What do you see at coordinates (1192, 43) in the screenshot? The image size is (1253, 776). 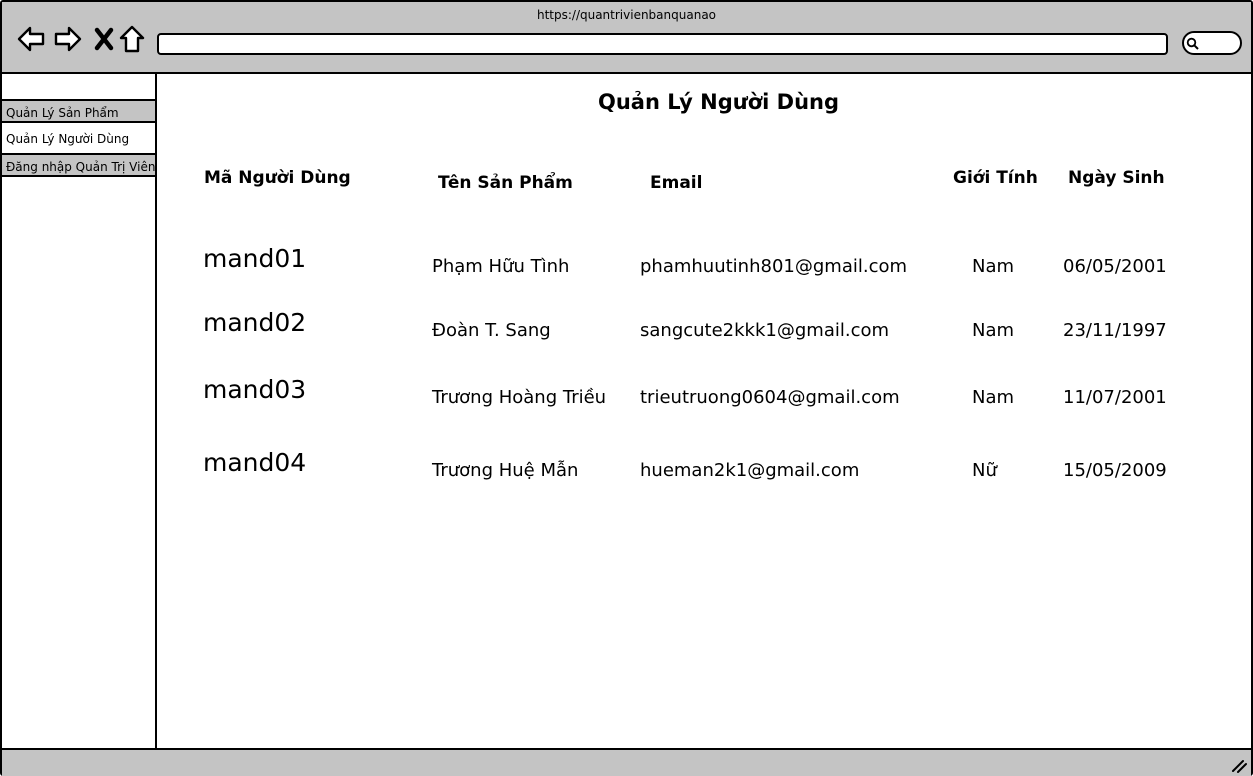 I see `search-icon` at bounding box center [1192, 43].